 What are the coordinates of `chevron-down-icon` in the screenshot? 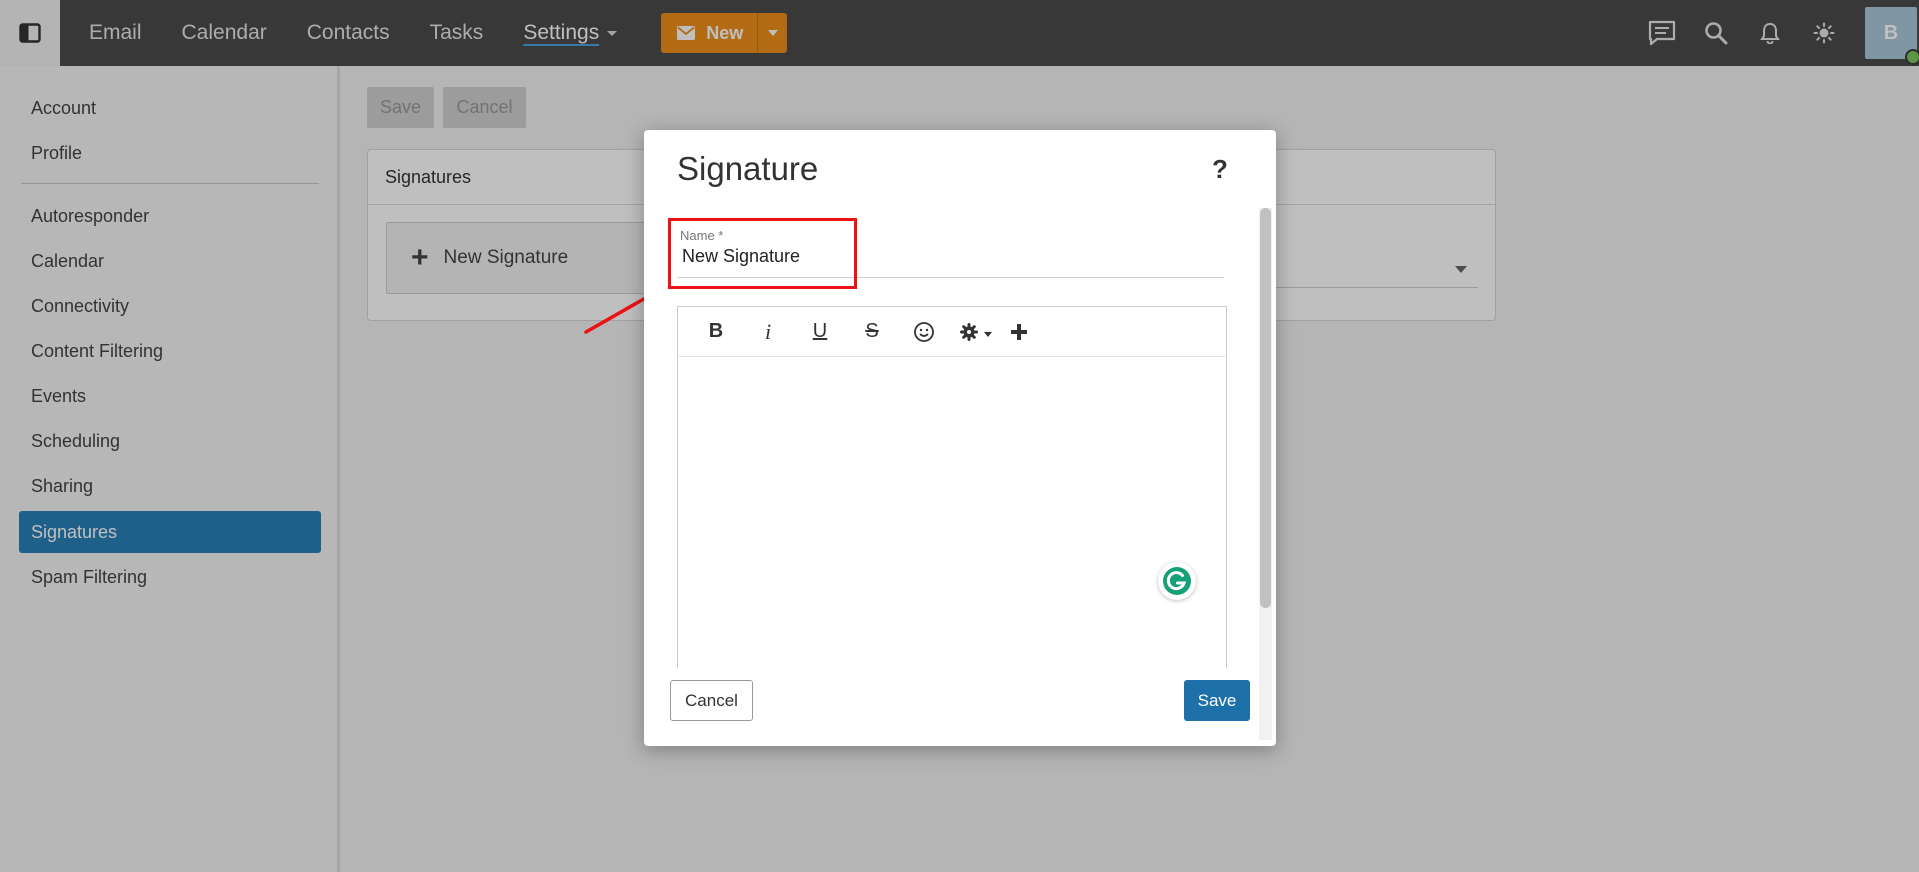 It's located at (988, 334).